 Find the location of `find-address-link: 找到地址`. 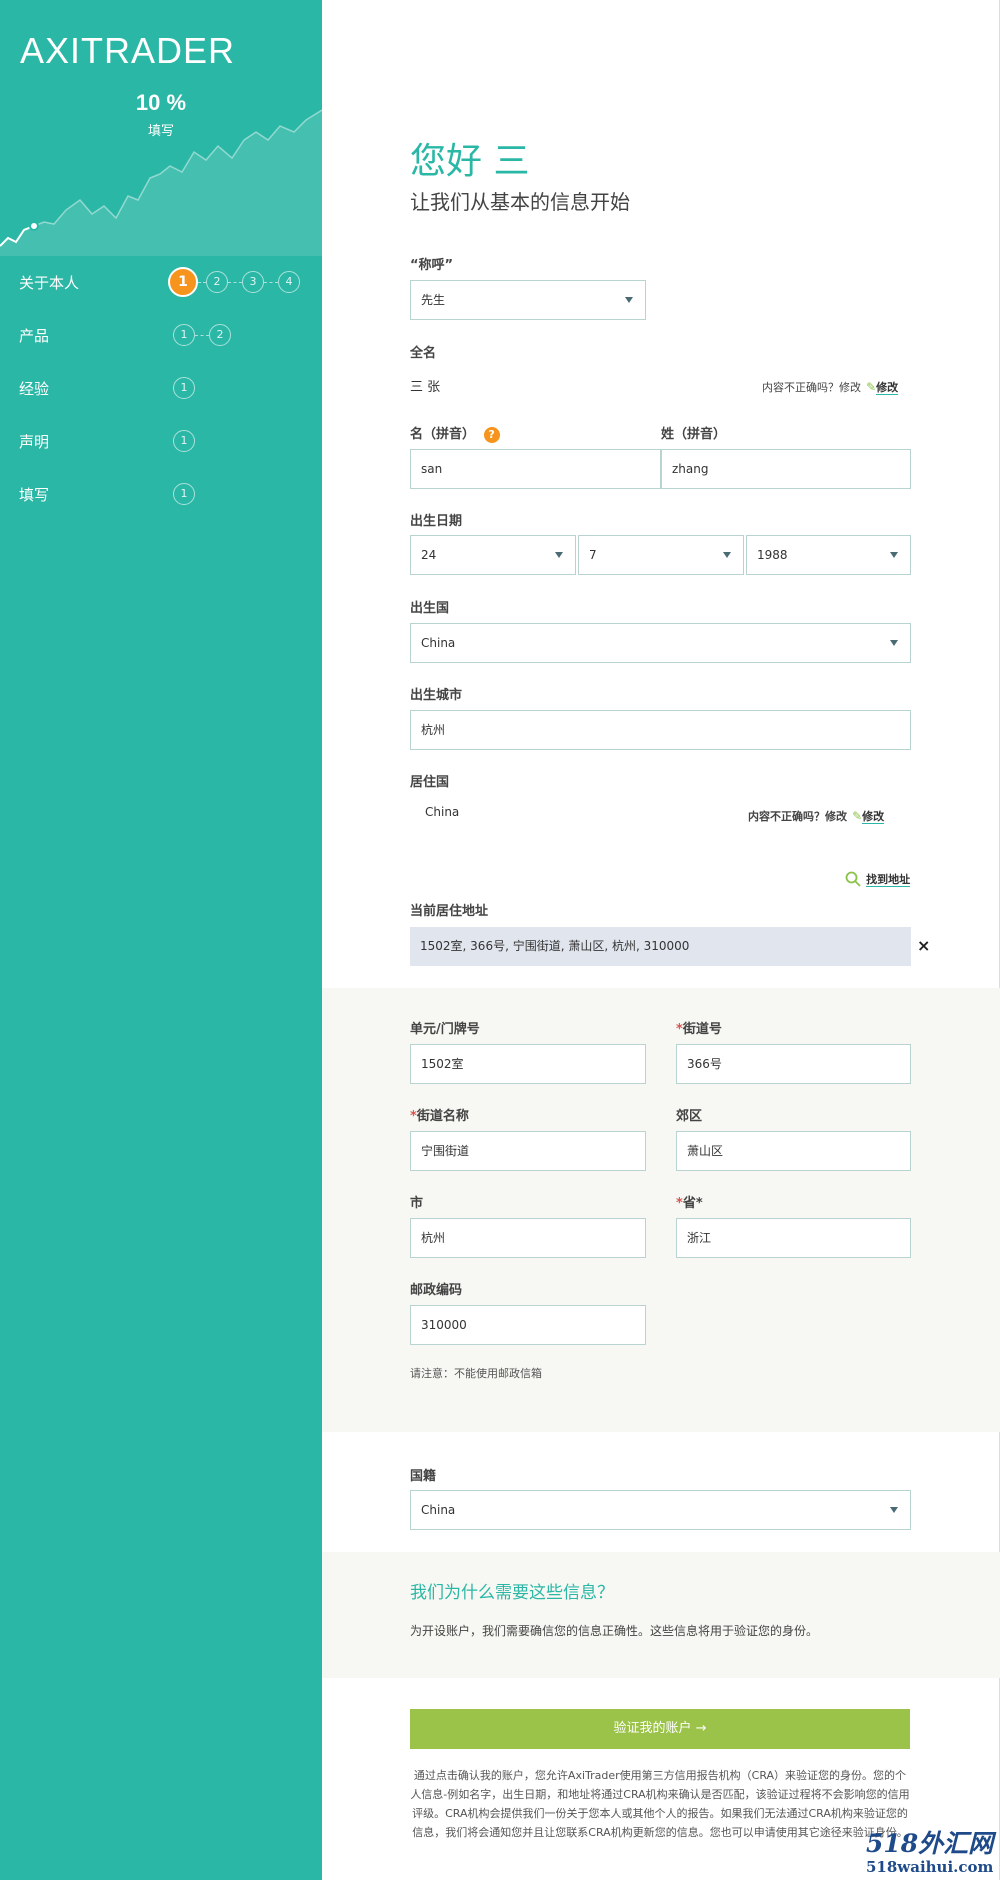

find-address-link: 找到地址 is located at coordinates (878, 877).